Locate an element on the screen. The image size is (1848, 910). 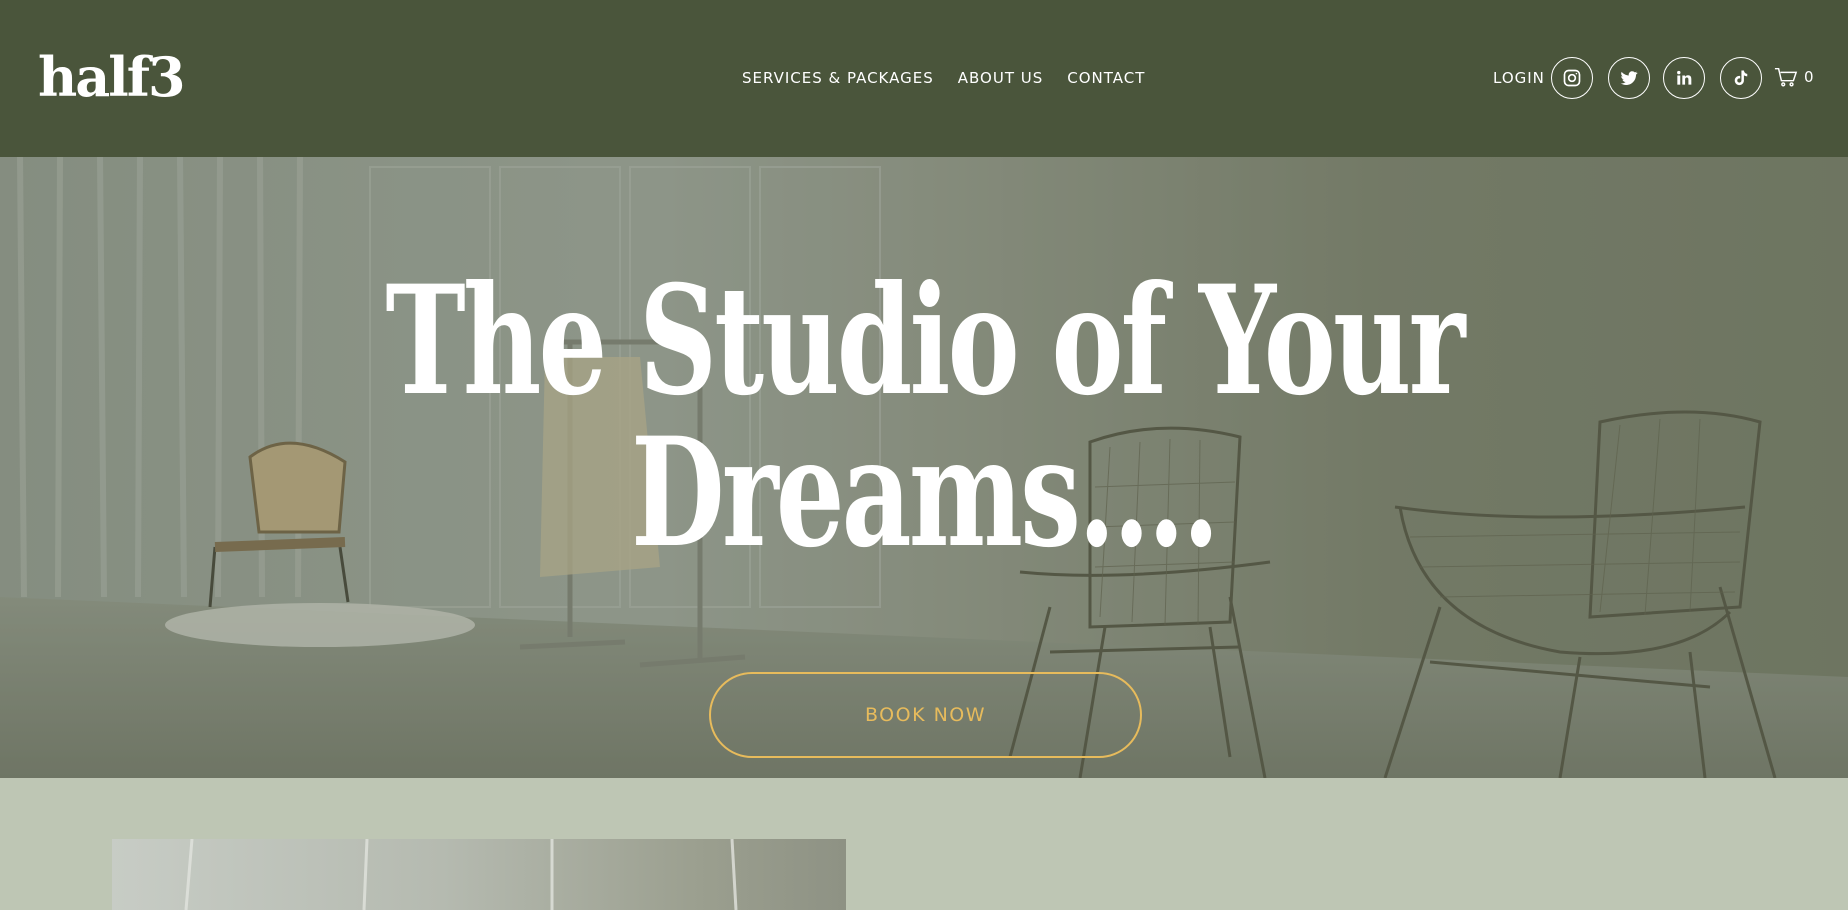
cart-count: 0 is located at coordinates (1809, 77).